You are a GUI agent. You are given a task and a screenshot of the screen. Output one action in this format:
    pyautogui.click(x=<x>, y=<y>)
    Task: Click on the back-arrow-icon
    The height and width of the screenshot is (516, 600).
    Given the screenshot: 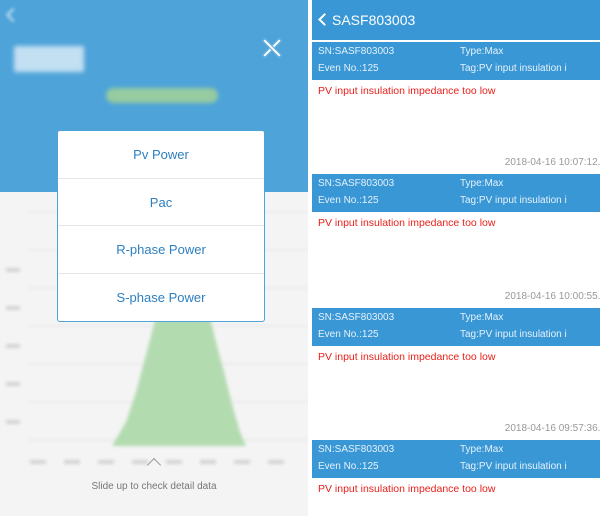 What is the action you would take?
    pyautogui.click(x=324, y=19)
    